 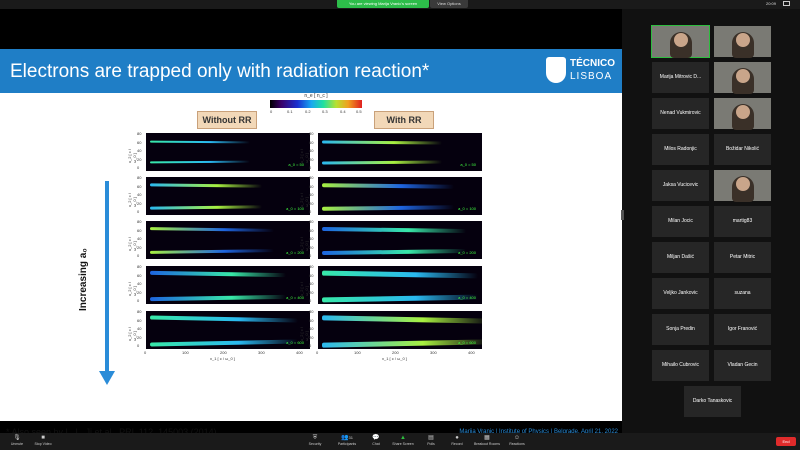 I want to click on participant-name: Igor Franović, so click(x=742, y=329).